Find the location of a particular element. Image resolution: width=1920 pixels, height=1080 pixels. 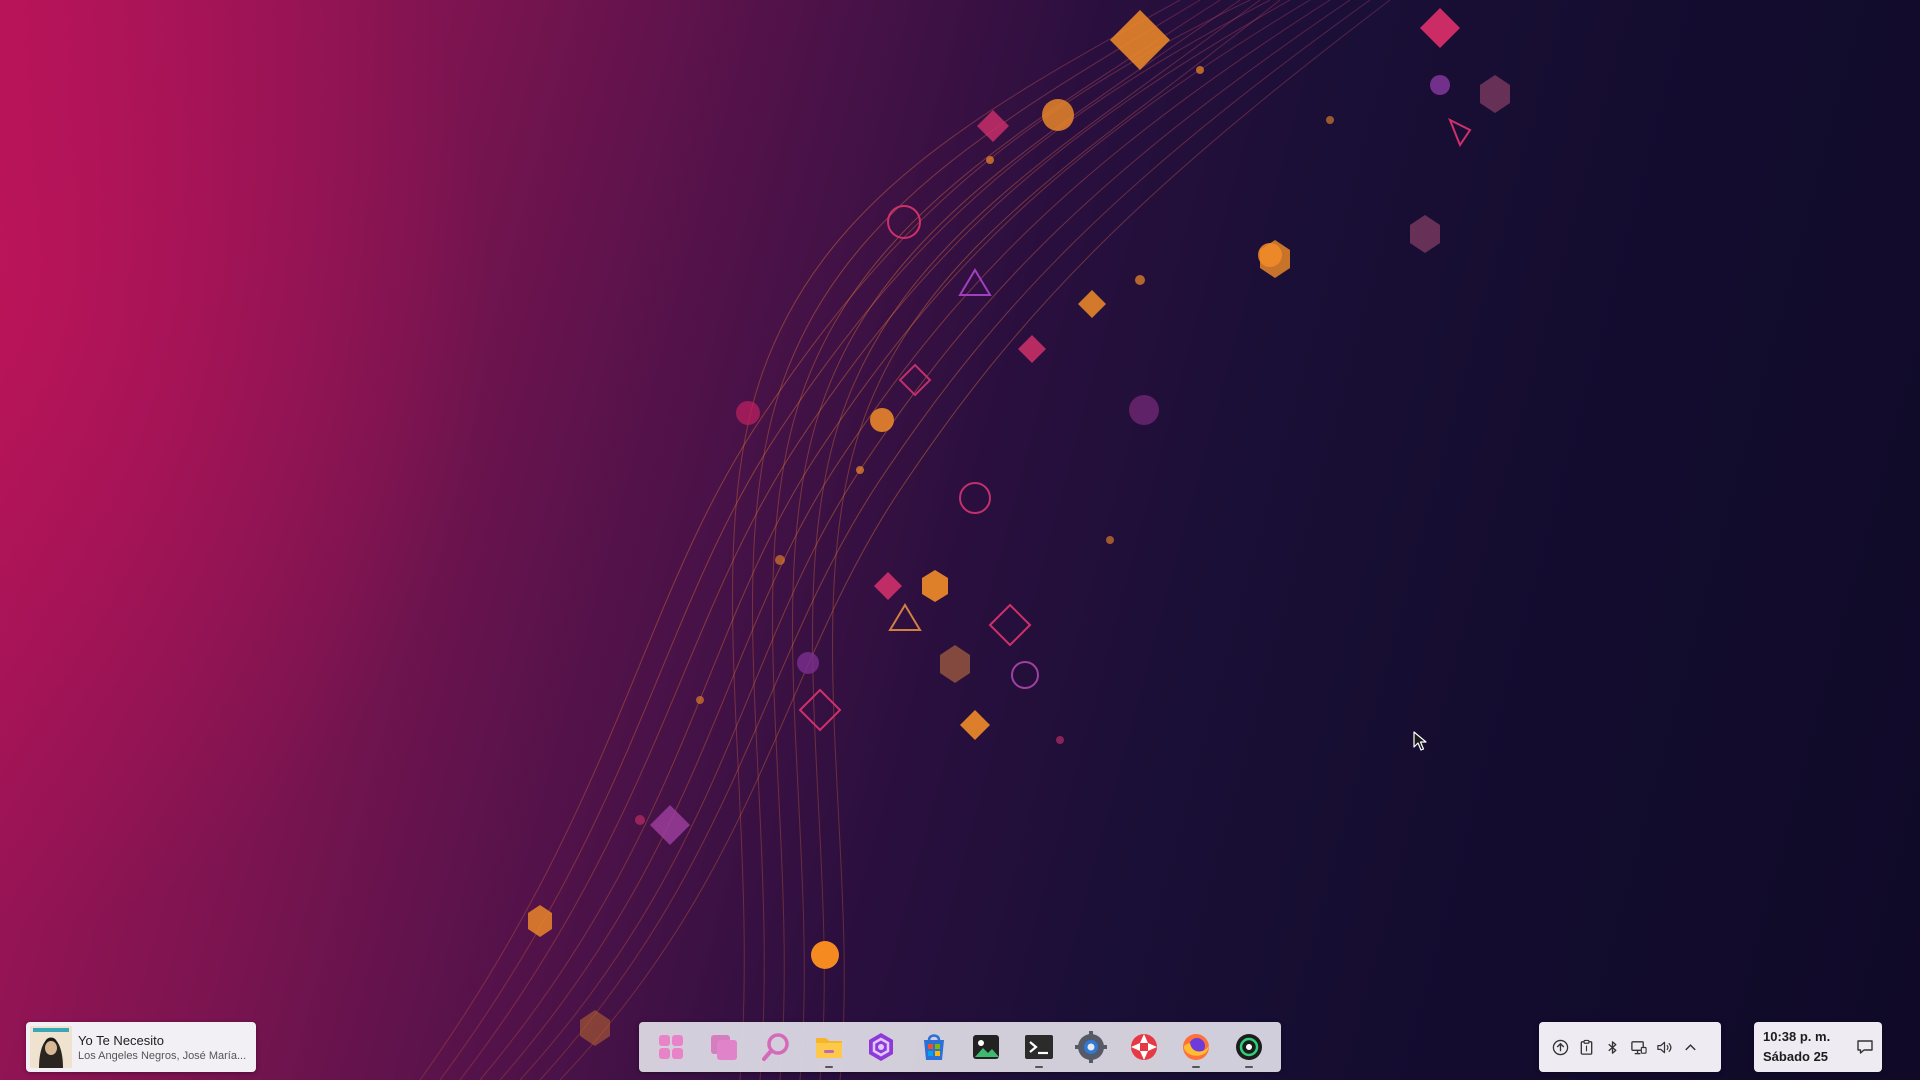

volume-icon is located at coordinates (1664, 1047).